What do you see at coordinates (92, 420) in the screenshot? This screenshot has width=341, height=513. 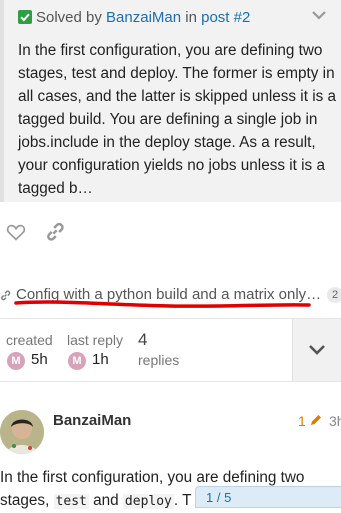 I see `post-username: BanzaiMan` at bounding box center [92, 420].